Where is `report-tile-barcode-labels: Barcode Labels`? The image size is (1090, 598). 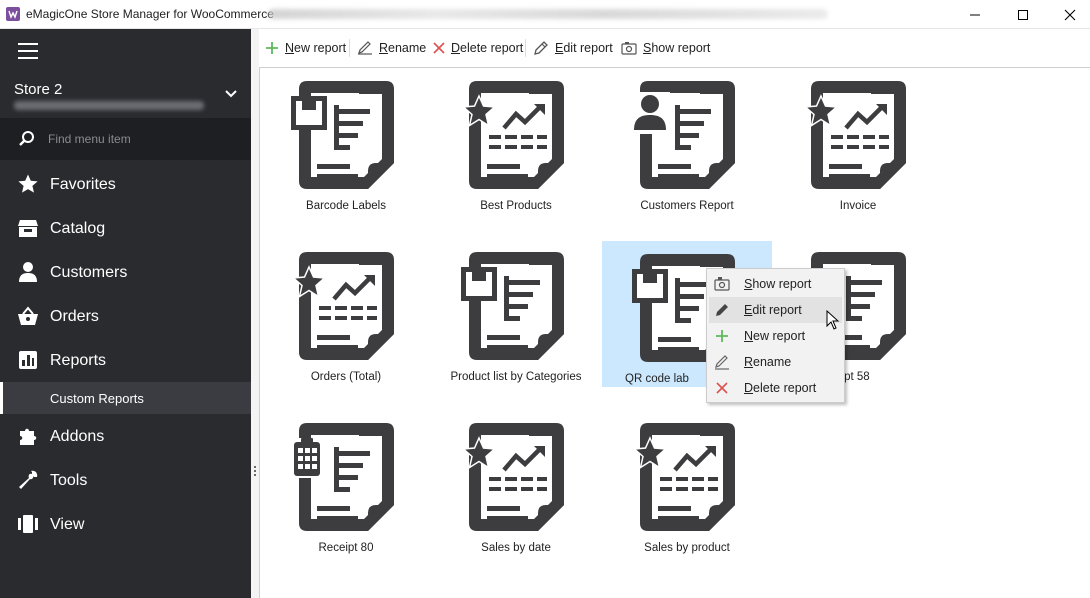
report-tile-barcode-labels: Barcode Labels is located at coordinates (346, 141).